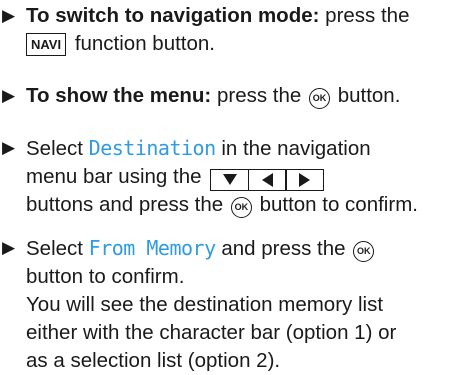  I want to click on step-body: To show the menu: press the OK button., so click(249, 96).